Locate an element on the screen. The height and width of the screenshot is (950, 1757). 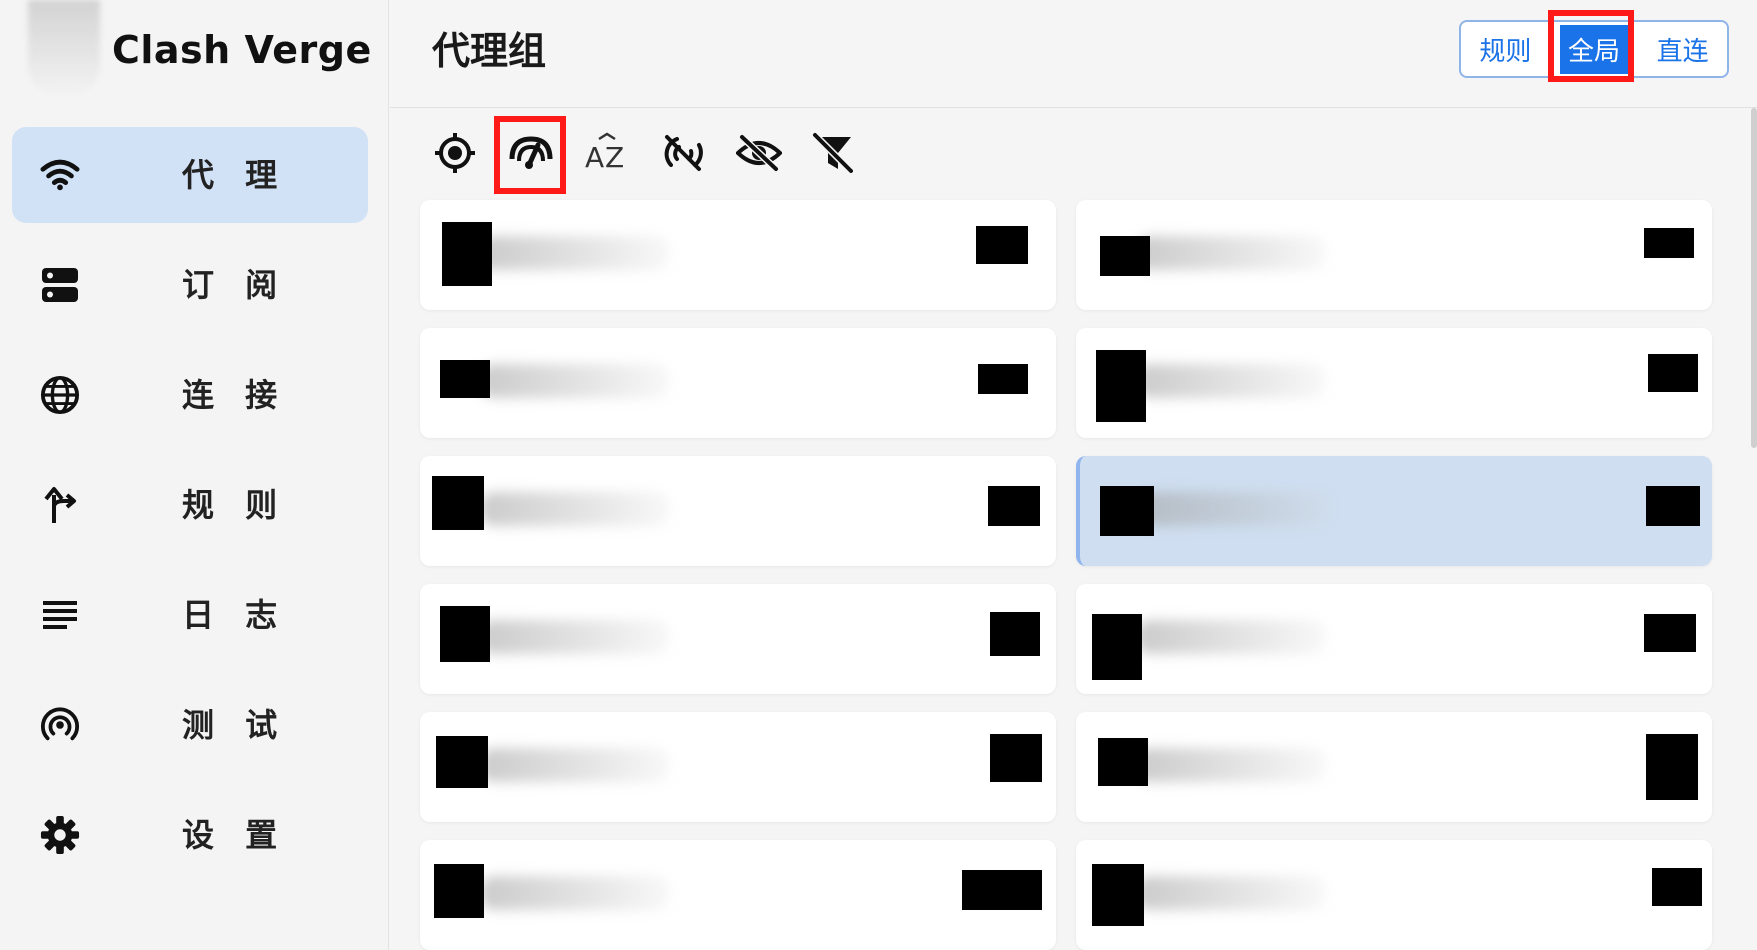
sidebar-item-subscription: 订 阅 is located at coordinates (190, 285).